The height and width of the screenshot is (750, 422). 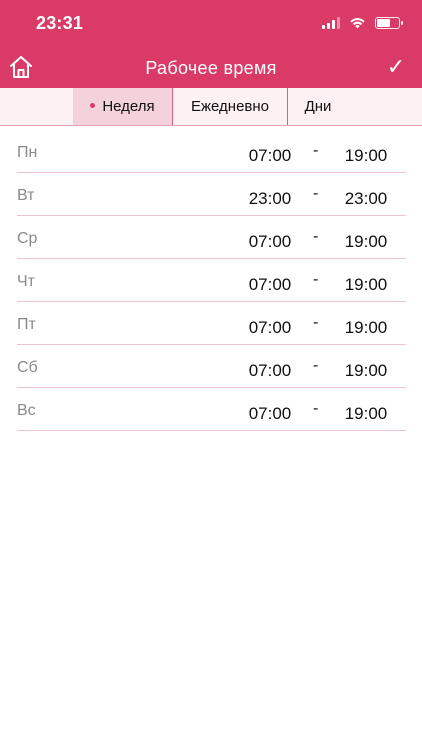 I want to click on wifi-icon, so click(x=357, y=23).